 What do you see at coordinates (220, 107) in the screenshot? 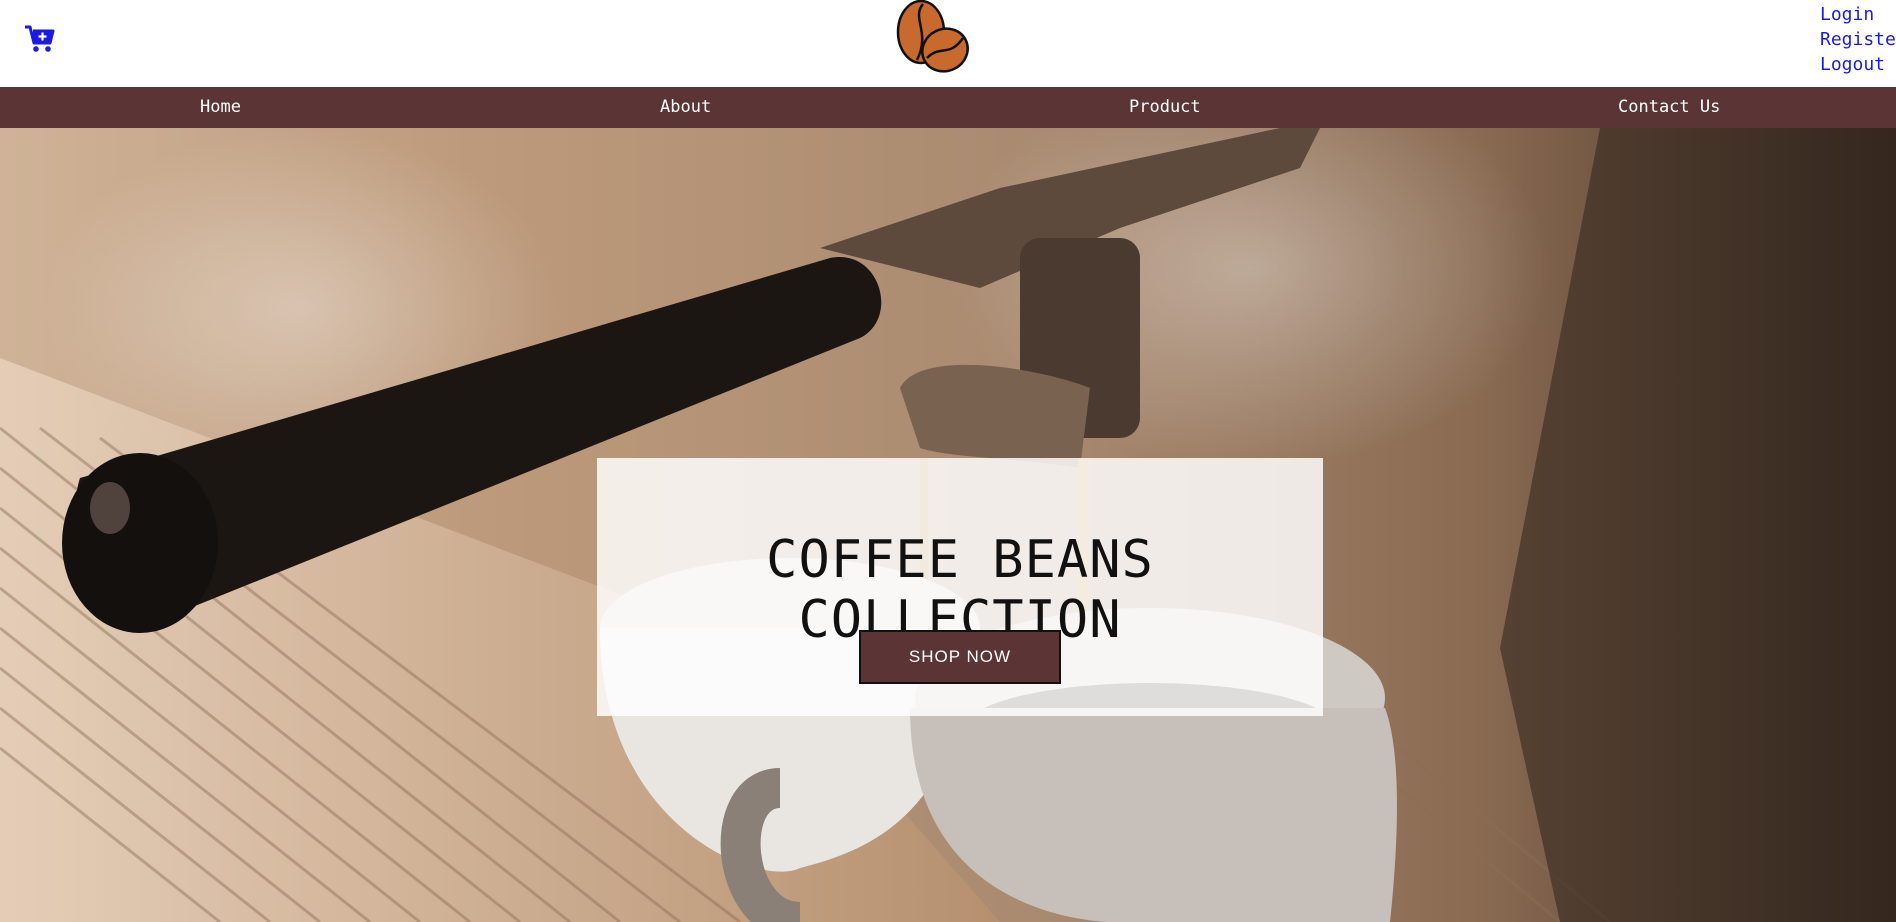
I see `nav-home: Home` at bounding box center [220, 107].